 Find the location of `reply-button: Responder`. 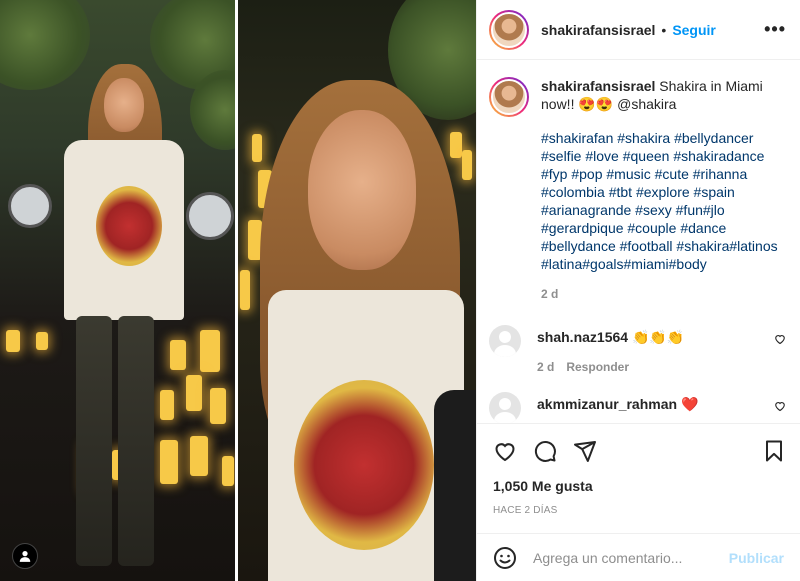

reply-button: Responder is located at coordinates (597, 367).